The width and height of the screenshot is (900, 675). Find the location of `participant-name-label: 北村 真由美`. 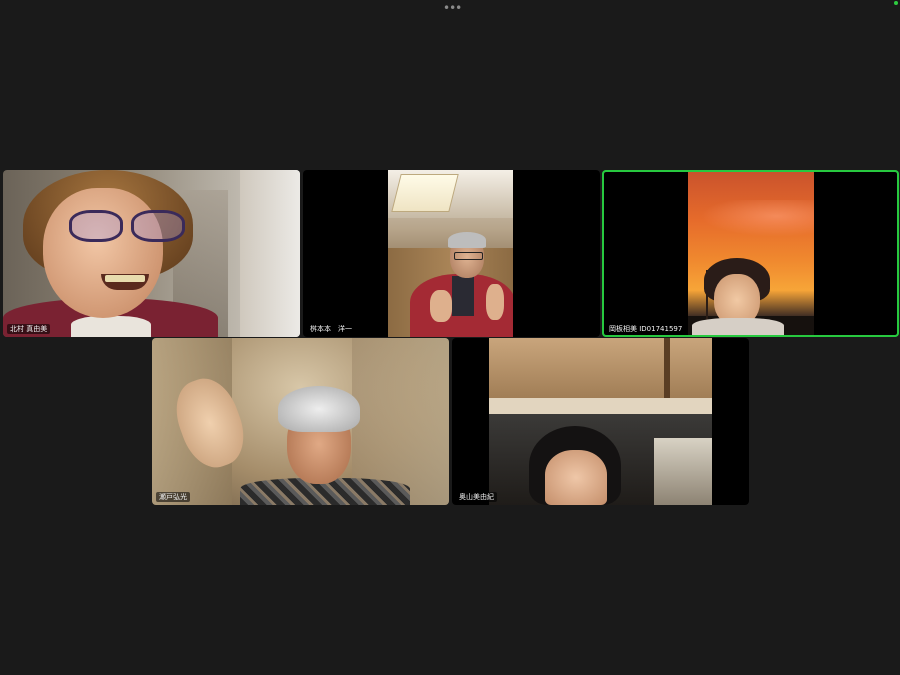

participant-name-label: 北村 真由美 is located at coordinates (29, 329).